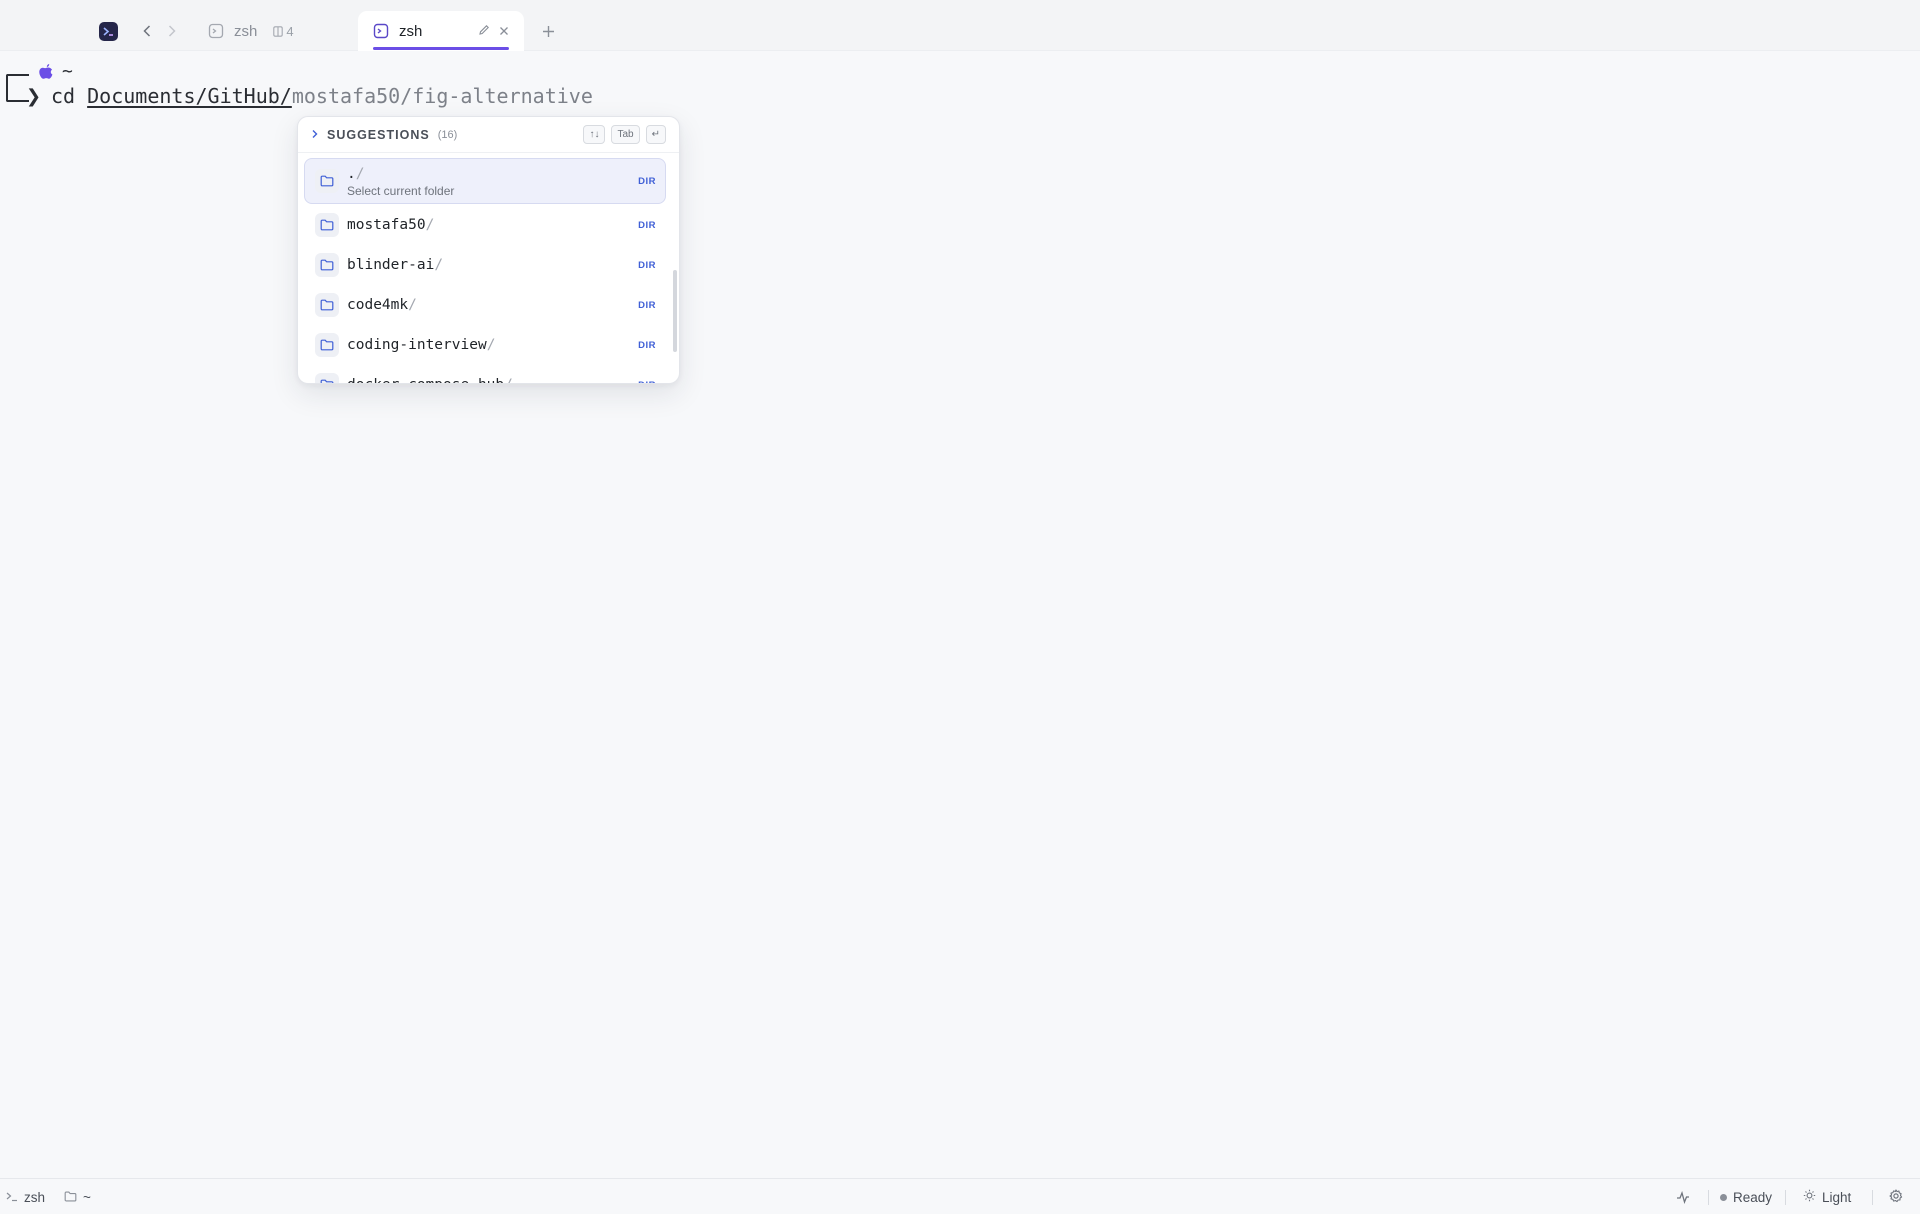 The width and height of the screenshot is (1920, 1214). I want to click on tab-pane-count: 4, so click(283, 31).